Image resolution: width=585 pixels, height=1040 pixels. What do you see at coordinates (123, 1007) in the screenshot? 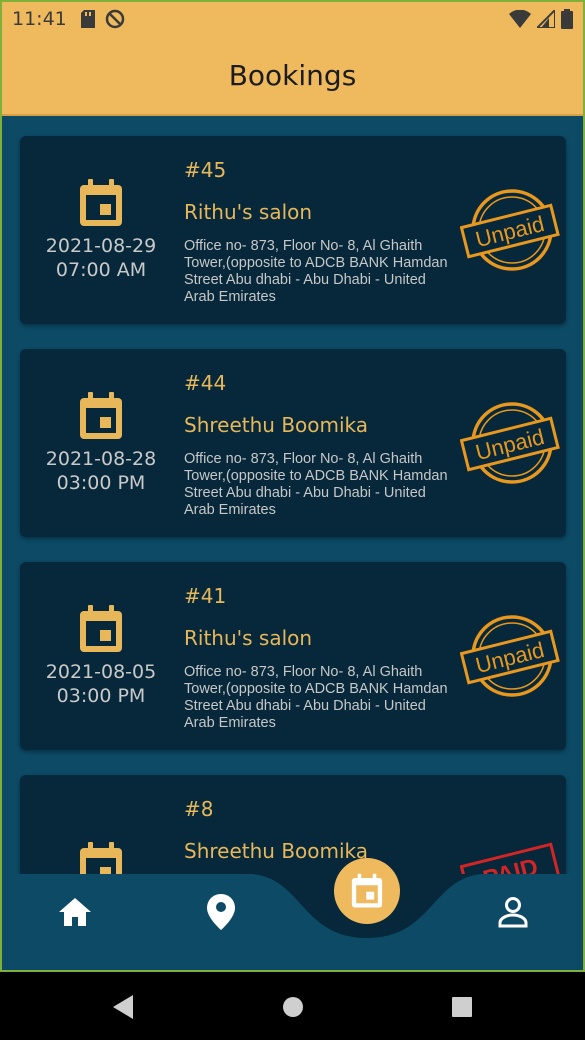
I see `back-icon` at bounding box center [123, 1007].